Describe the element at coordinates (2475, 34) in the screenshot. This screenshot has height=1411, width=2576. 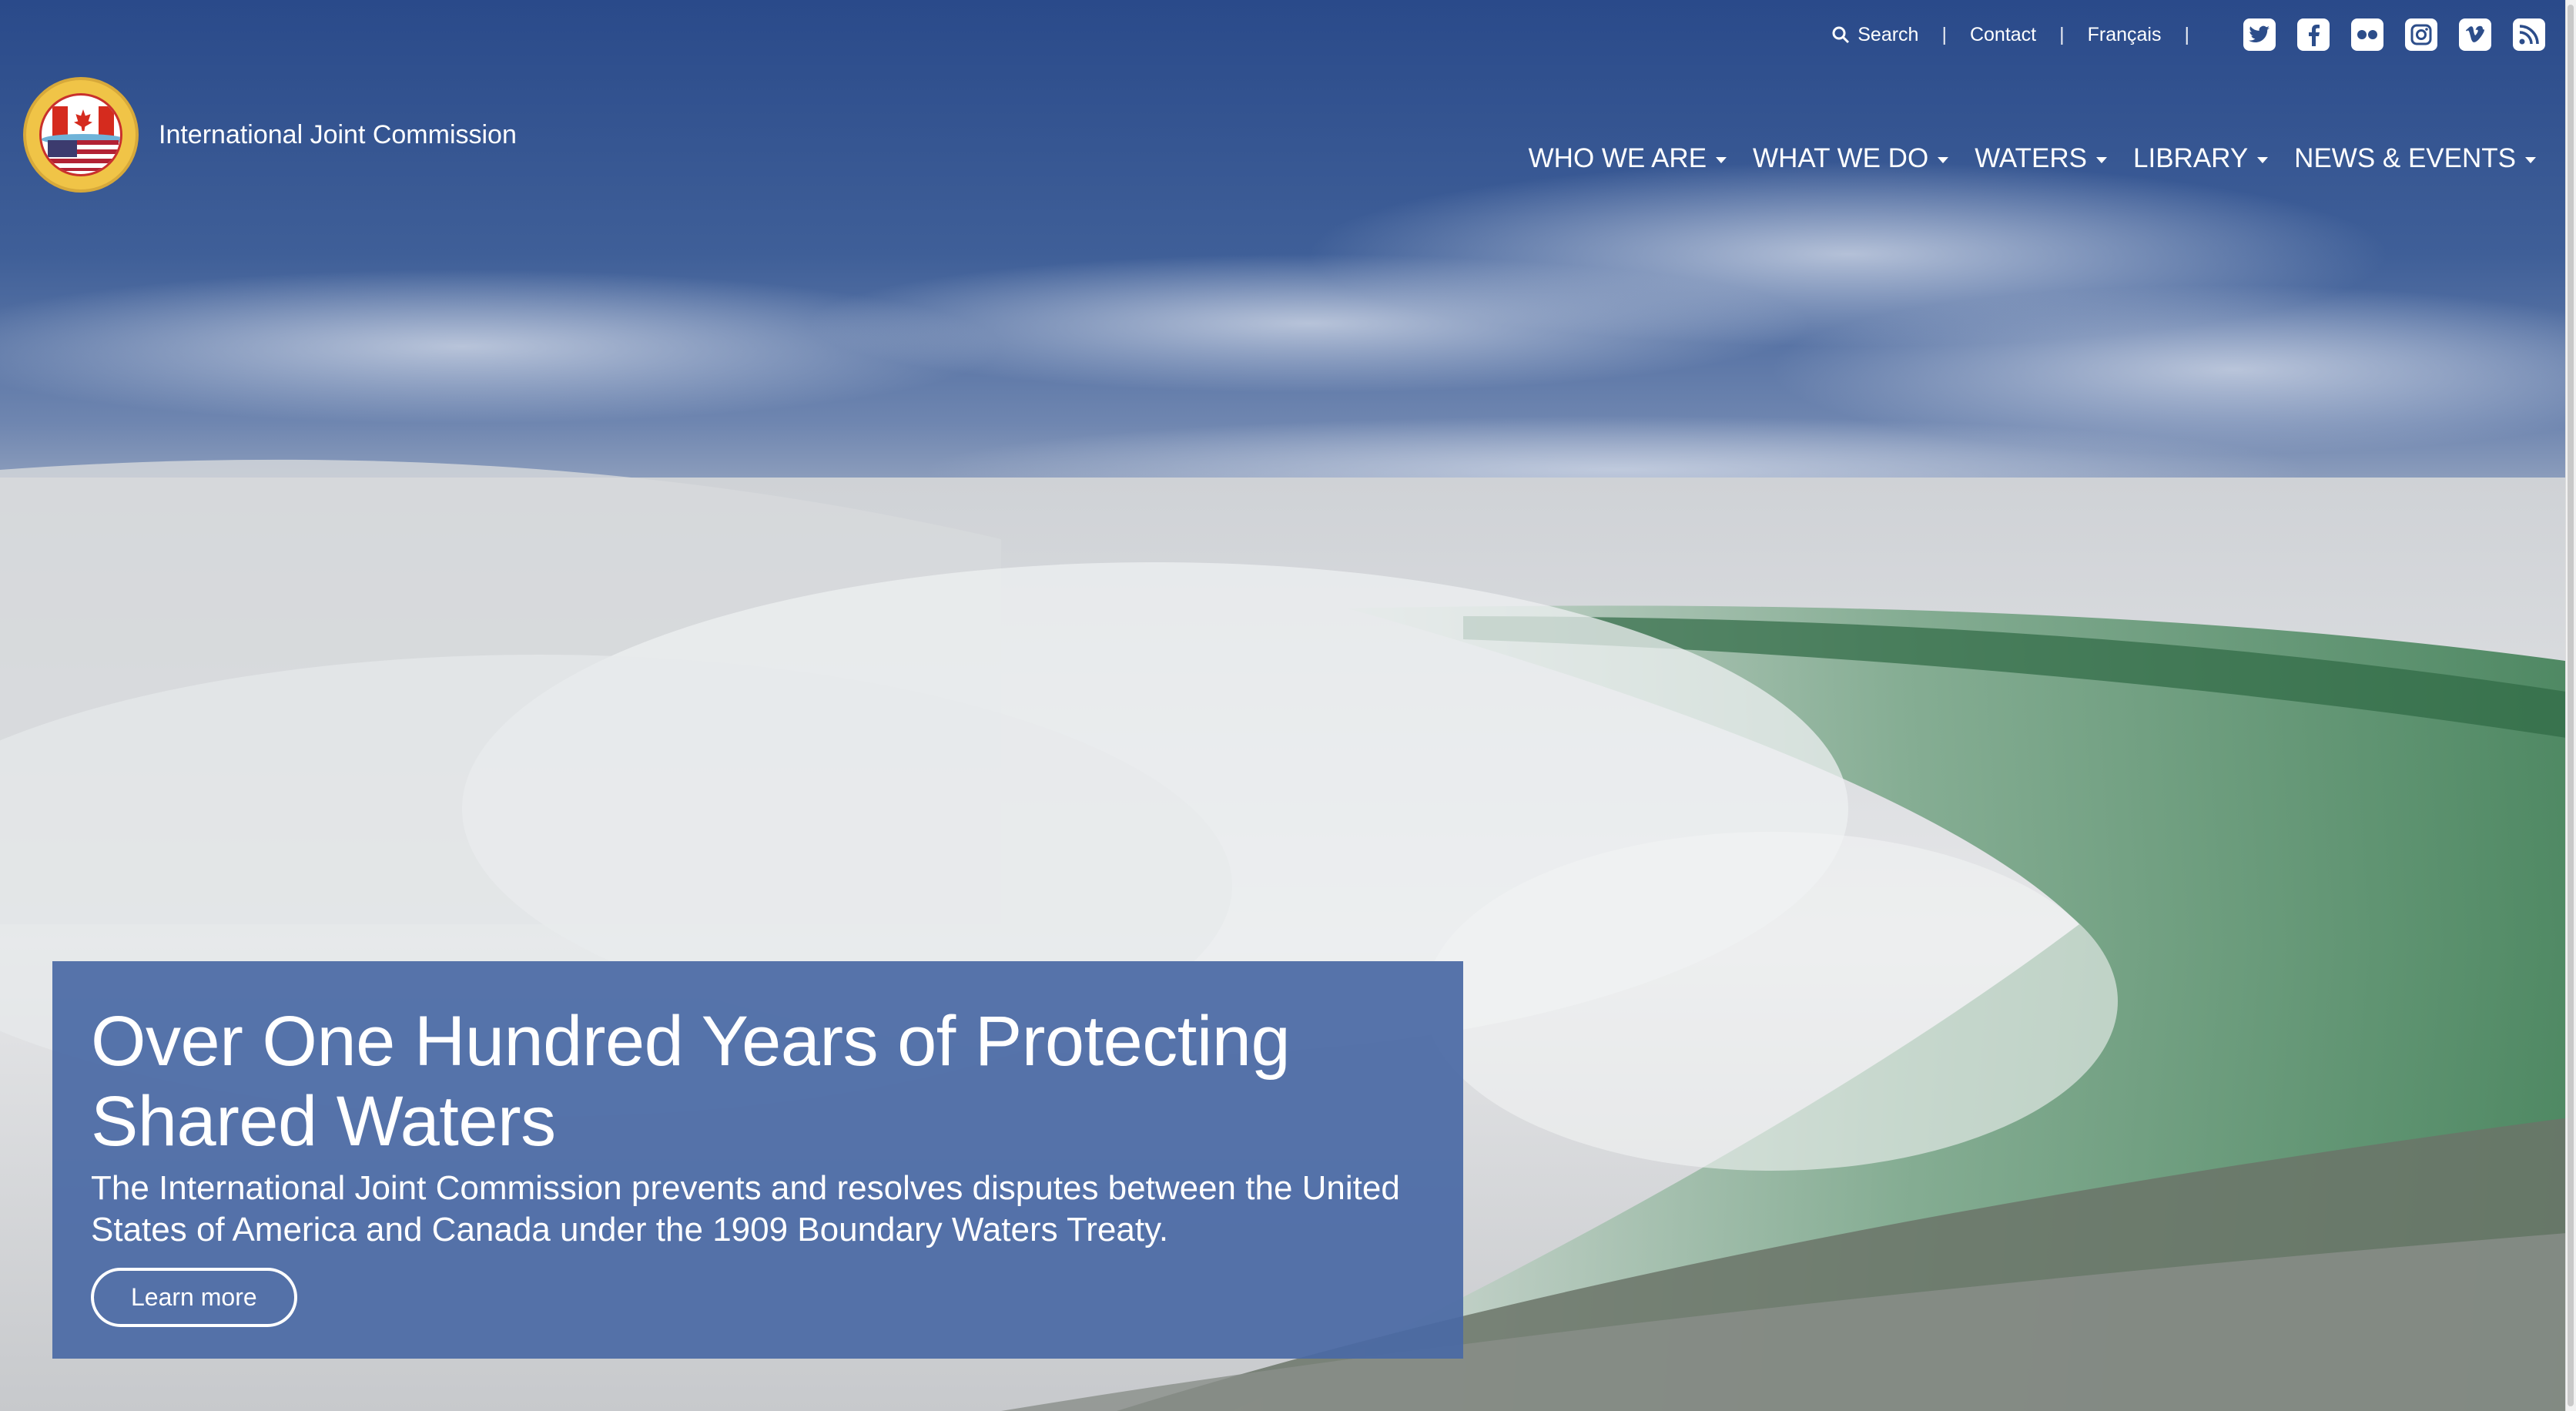
I see `vimeo-icon` at that location.